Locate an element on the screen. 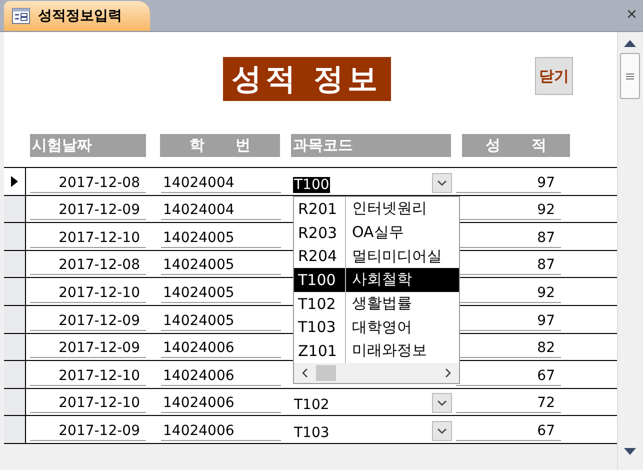 The image size is (643, 470). scroll-thumb is located at coordinates (326, 372).